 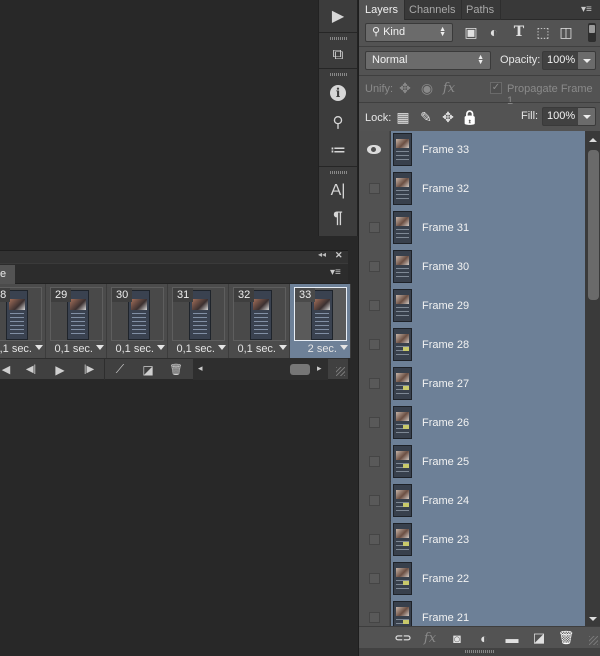 I want to click on frame-thumbnail-box: 30, so click(x=137, y=314).